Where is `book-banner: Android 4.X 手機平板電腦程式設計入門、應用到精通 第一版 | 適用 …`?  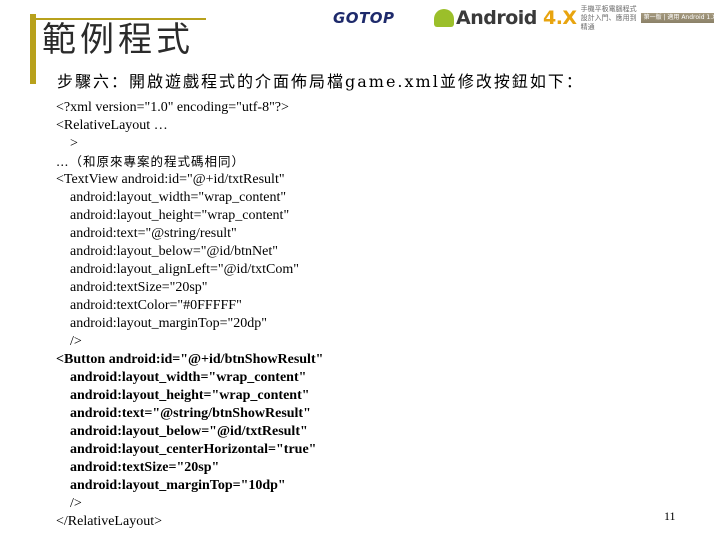
book-banner: Android 4.X 手機平板電腦程式設計入門、應用到精通 第一版 | 適用 … is located at coordinates (574, 18).